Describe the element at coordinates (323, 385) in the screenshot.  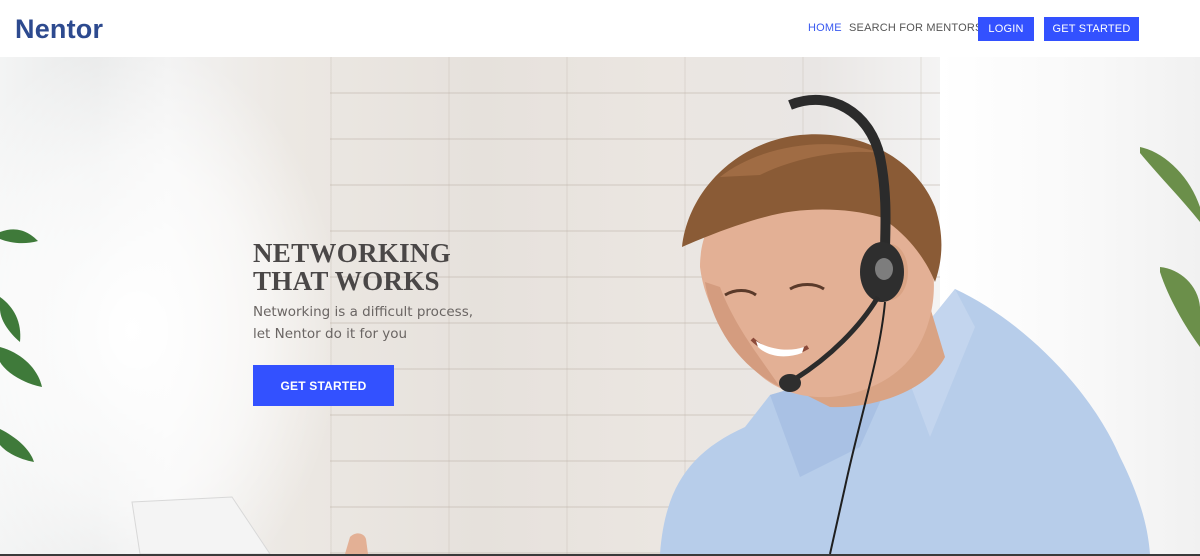
I see `hero-get-started-button: GET STARTED` at that location.